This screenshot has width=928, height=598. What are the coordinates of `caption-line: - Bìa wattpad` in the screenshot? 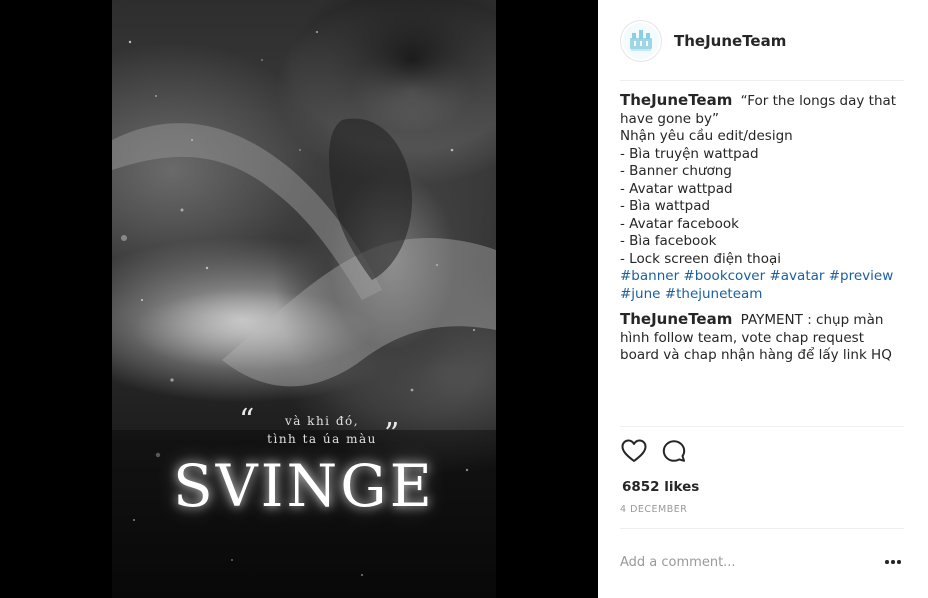 It's located at (665, 206).